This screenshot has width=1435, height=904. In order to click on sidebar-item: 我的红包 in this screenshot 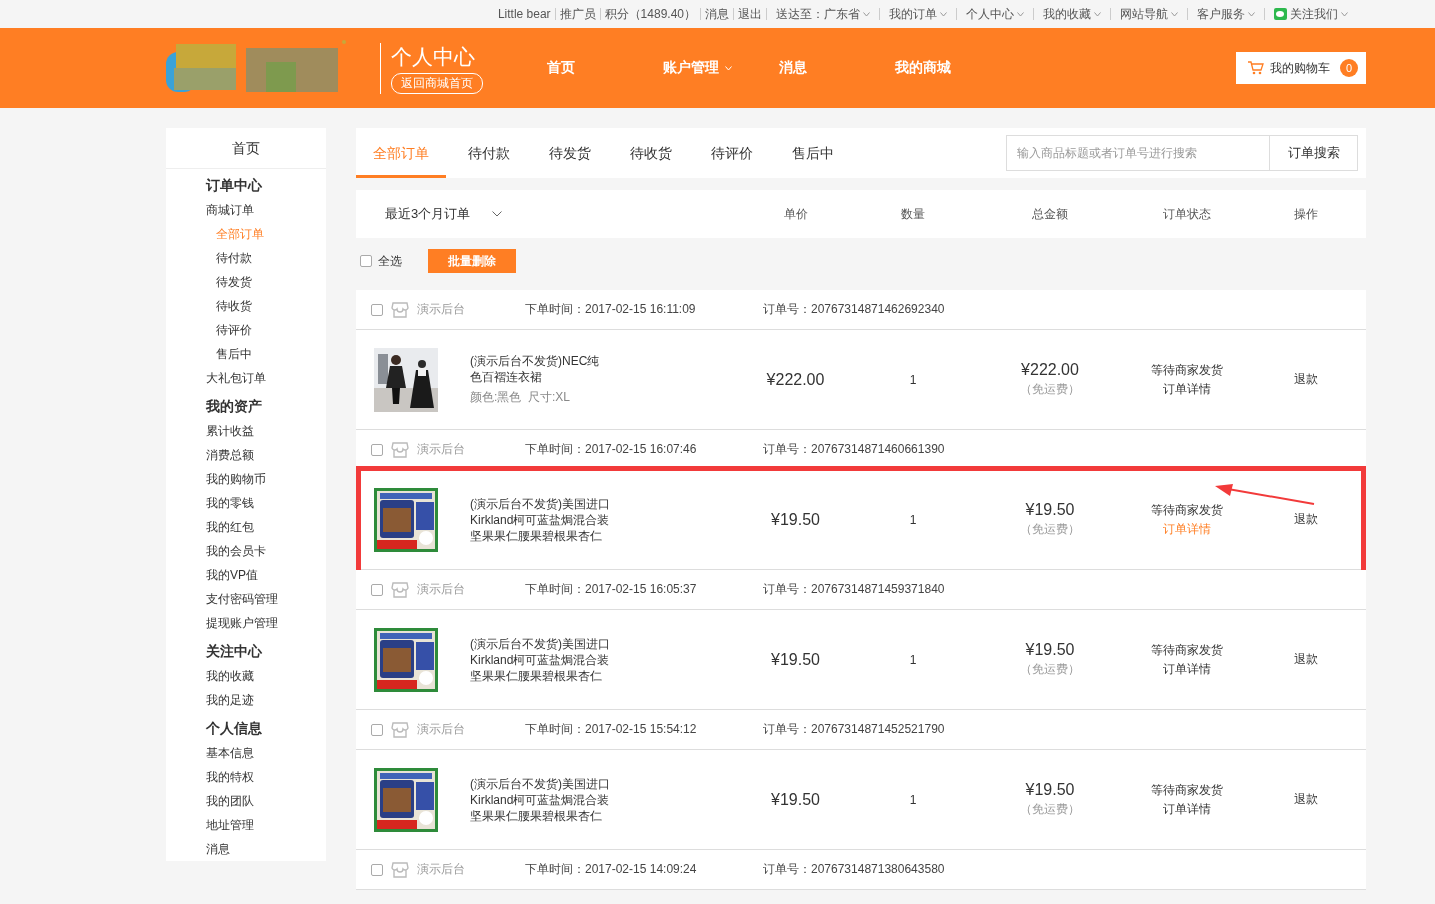, I will do `click(246, 527)`.